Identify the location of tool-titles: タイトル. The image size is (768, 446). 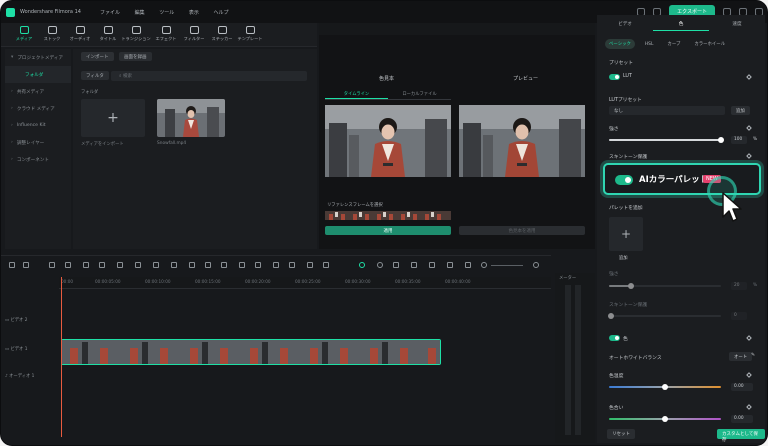
(108, 34).